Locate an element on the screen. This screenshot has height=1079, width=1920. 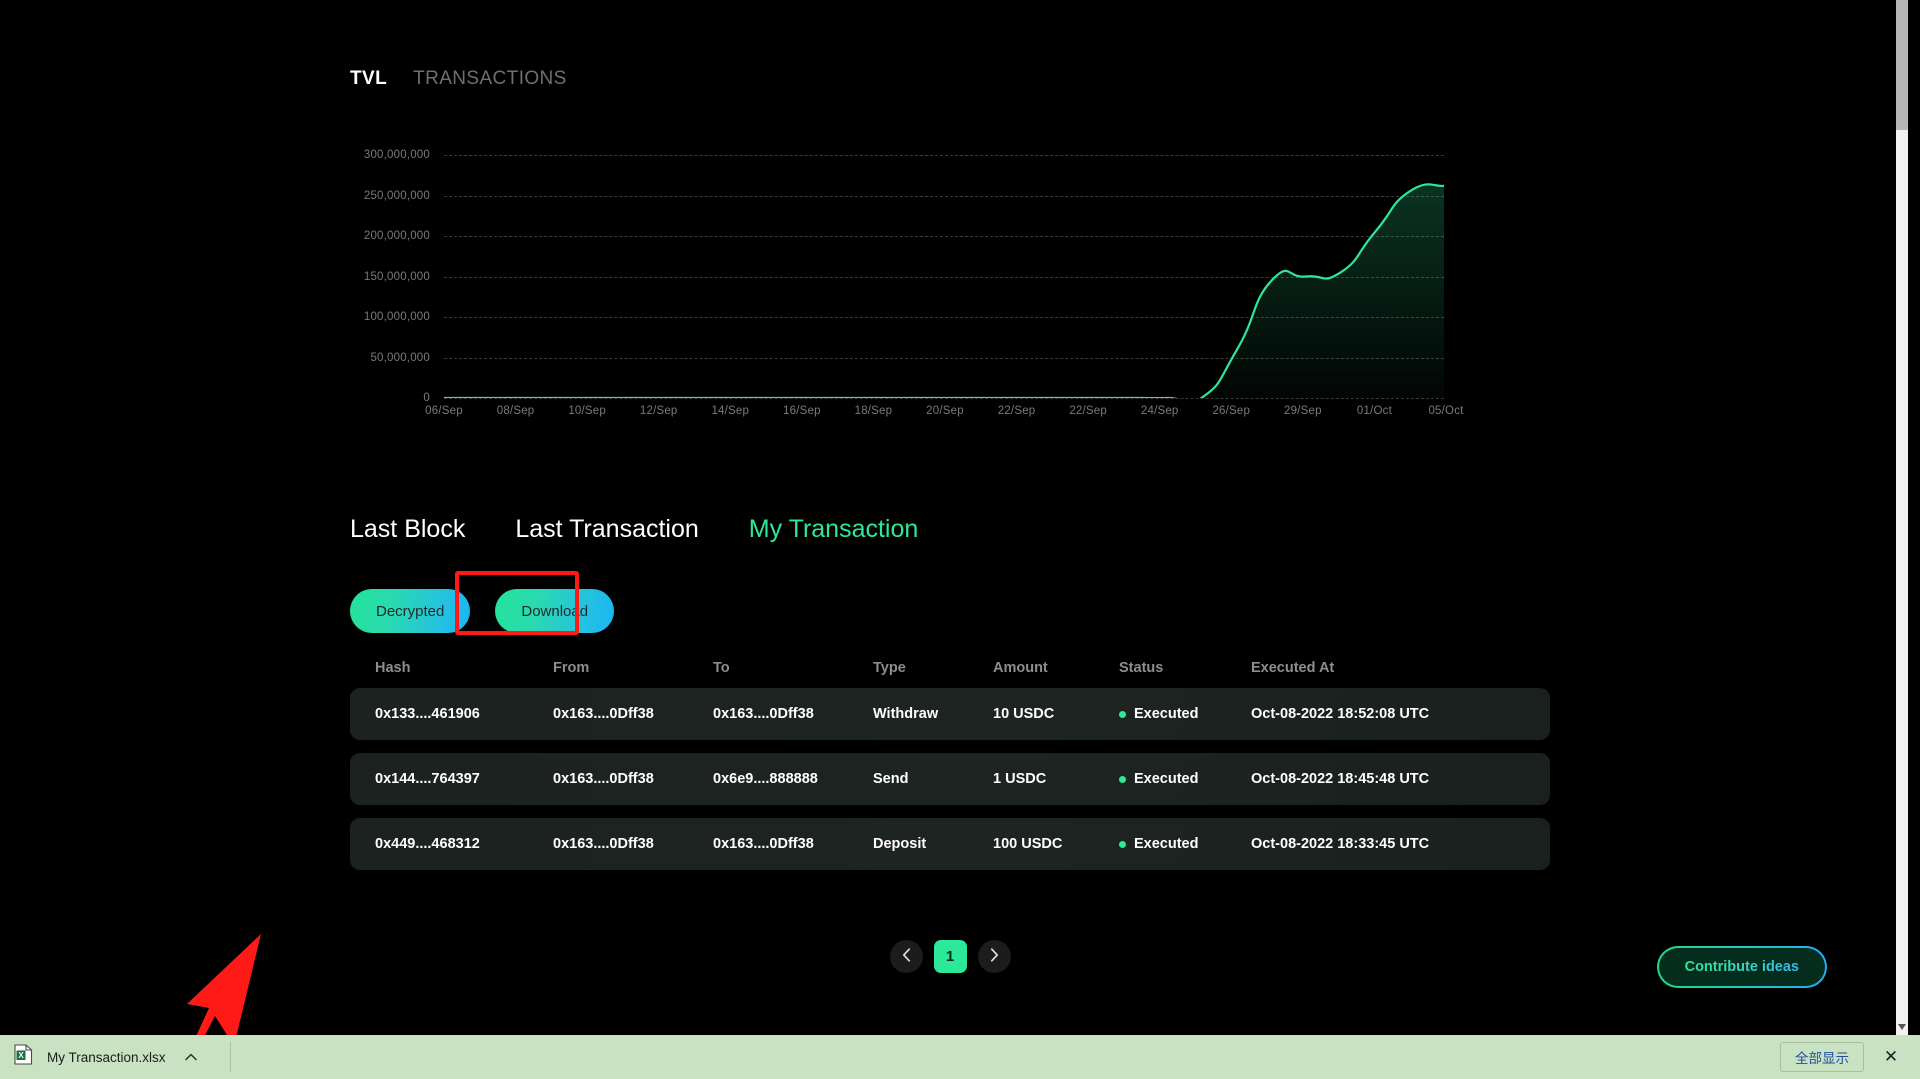
pagination-page-1: 1 is located at coordinates (950, 956).